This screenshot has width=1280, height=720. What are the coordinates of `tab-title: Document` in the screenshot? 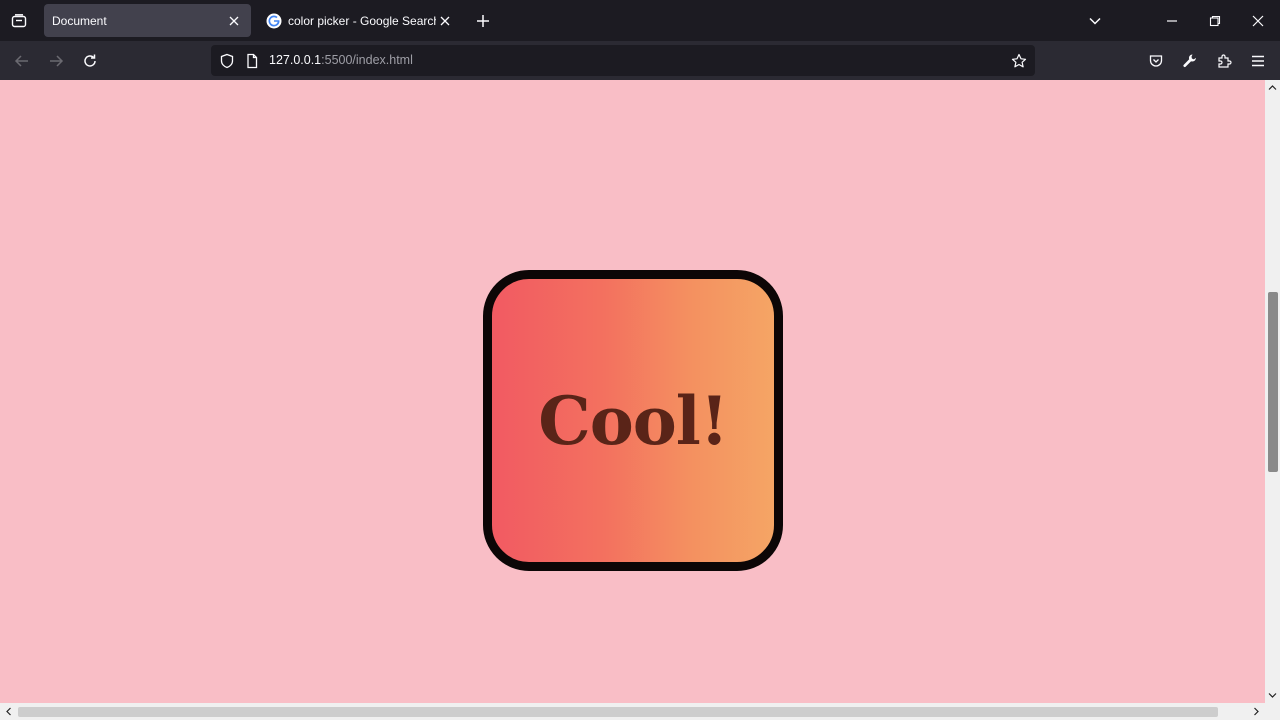 It's located at (79, 20).